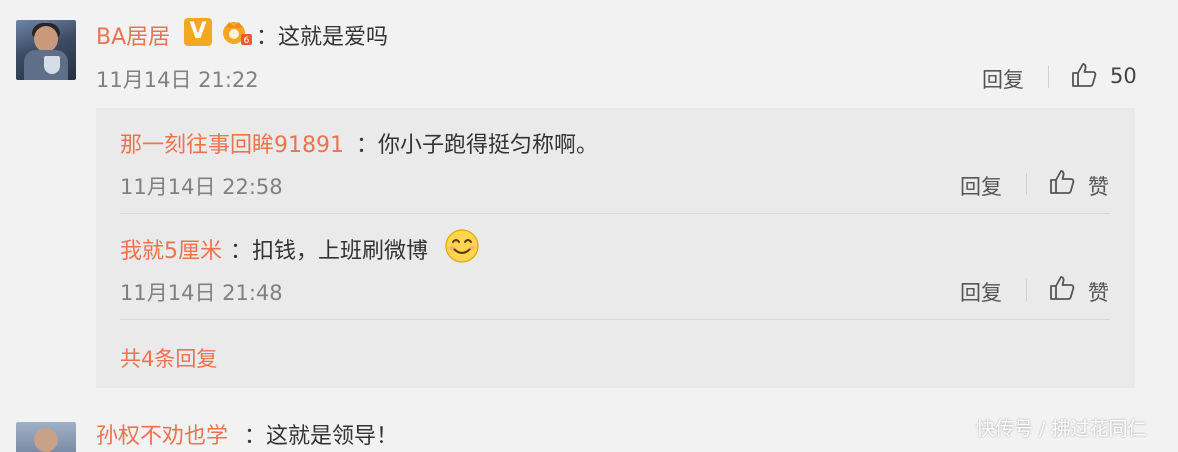 The image size is (1178, 452). What do you see at coordinates (322, 37) in the screenshot?
I see `comment-text: ：这就是爱吗` at bounding box center [322, 37].